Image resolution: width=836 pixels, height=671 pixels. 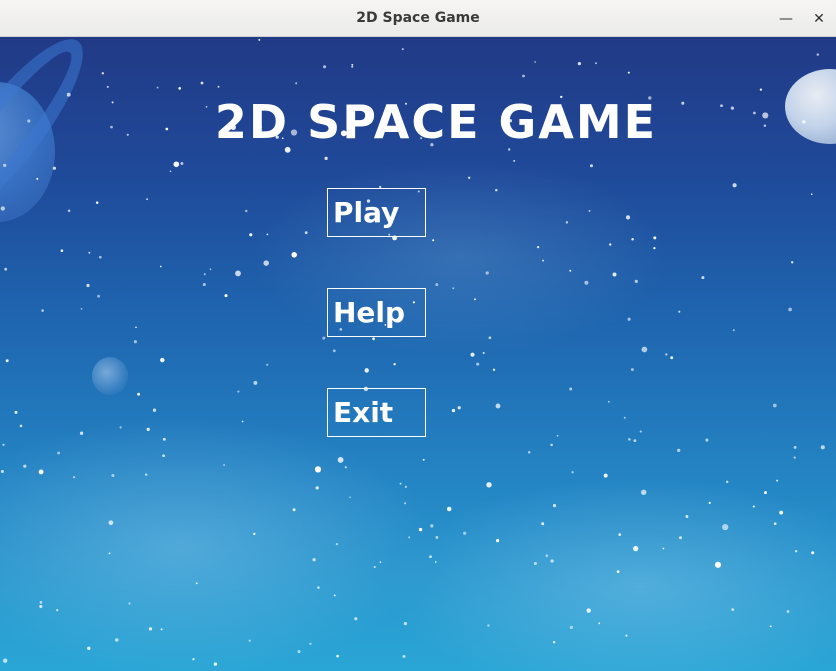 I want to click on game-title: 2D SPACE GAME, so click(x=436, y=122).